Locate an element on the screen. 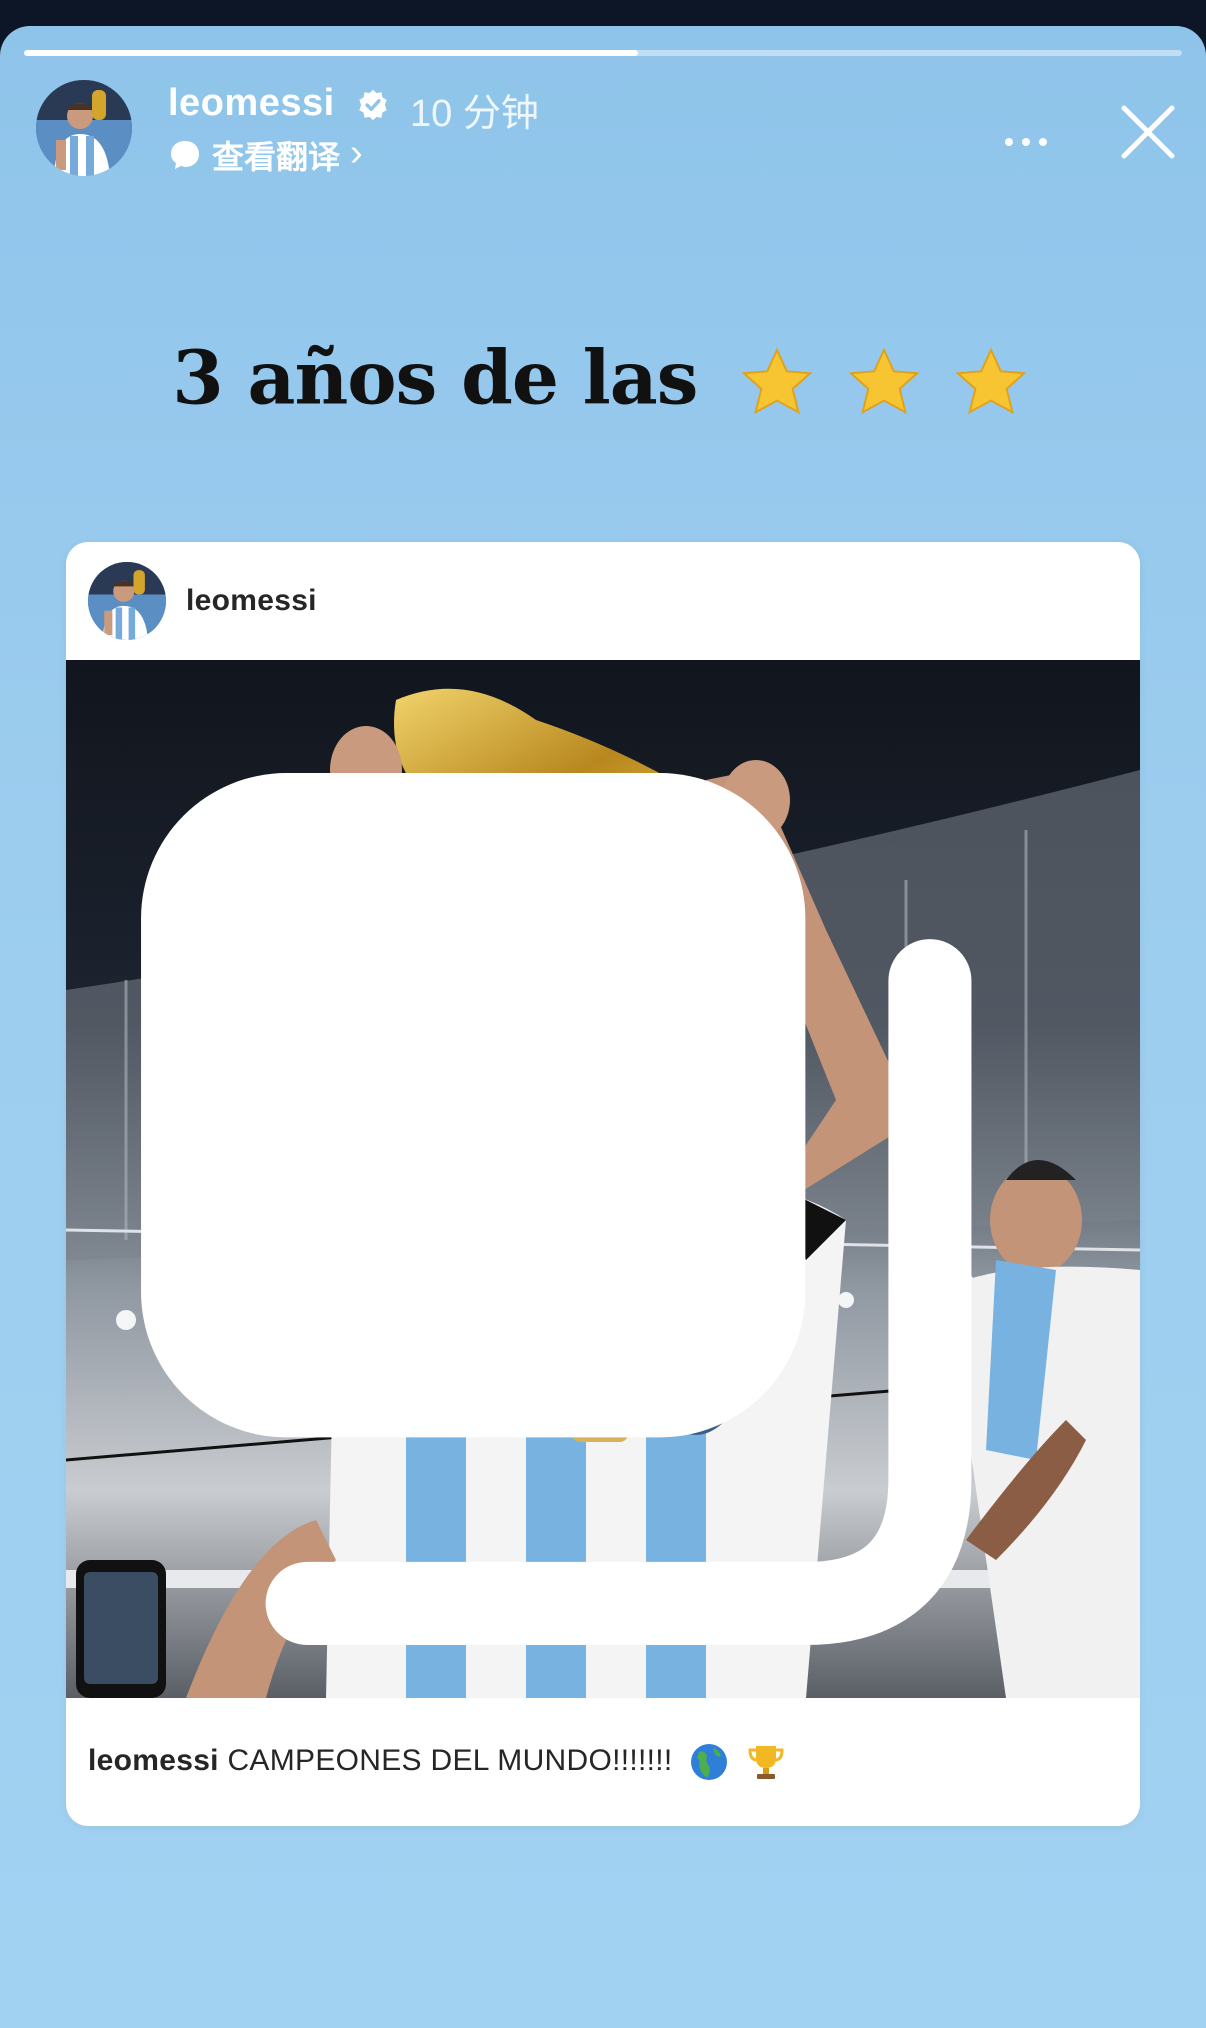 Image resolution: width=1206 pixels, height=2028 pixels. headline-text: 3 años de las is located at coordinates (435, 378).